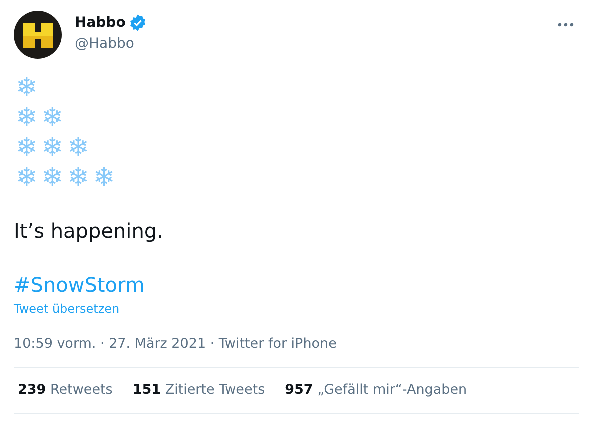  I want to click on user-handle: @Habbo, so click(316, 44).